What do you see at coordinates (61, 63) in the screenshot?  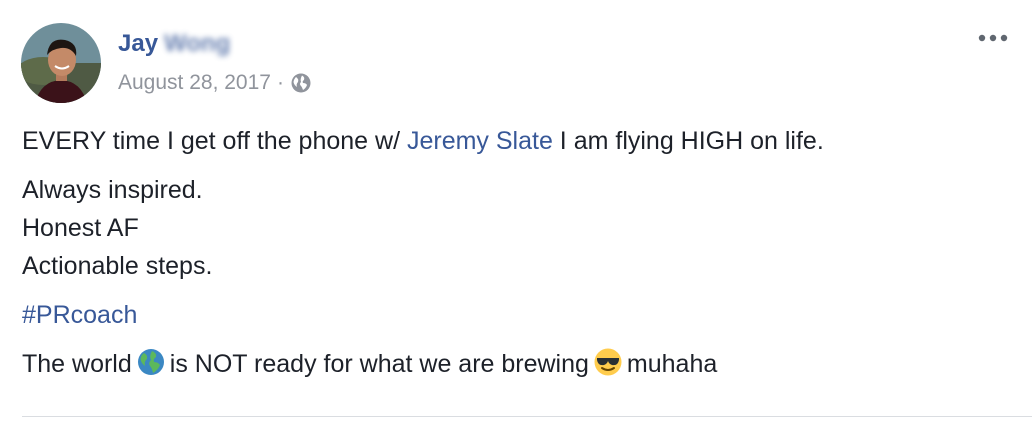 I see `author-avatar` at bounding box center [61, 63].